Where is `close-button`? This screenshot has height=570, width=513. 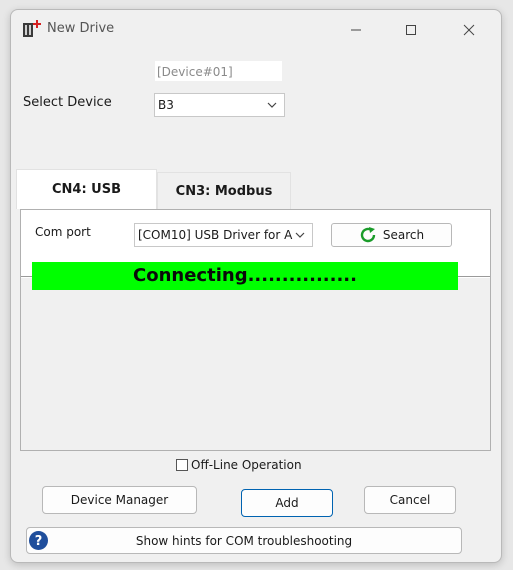
close-button is located at coordinates (469, 30).